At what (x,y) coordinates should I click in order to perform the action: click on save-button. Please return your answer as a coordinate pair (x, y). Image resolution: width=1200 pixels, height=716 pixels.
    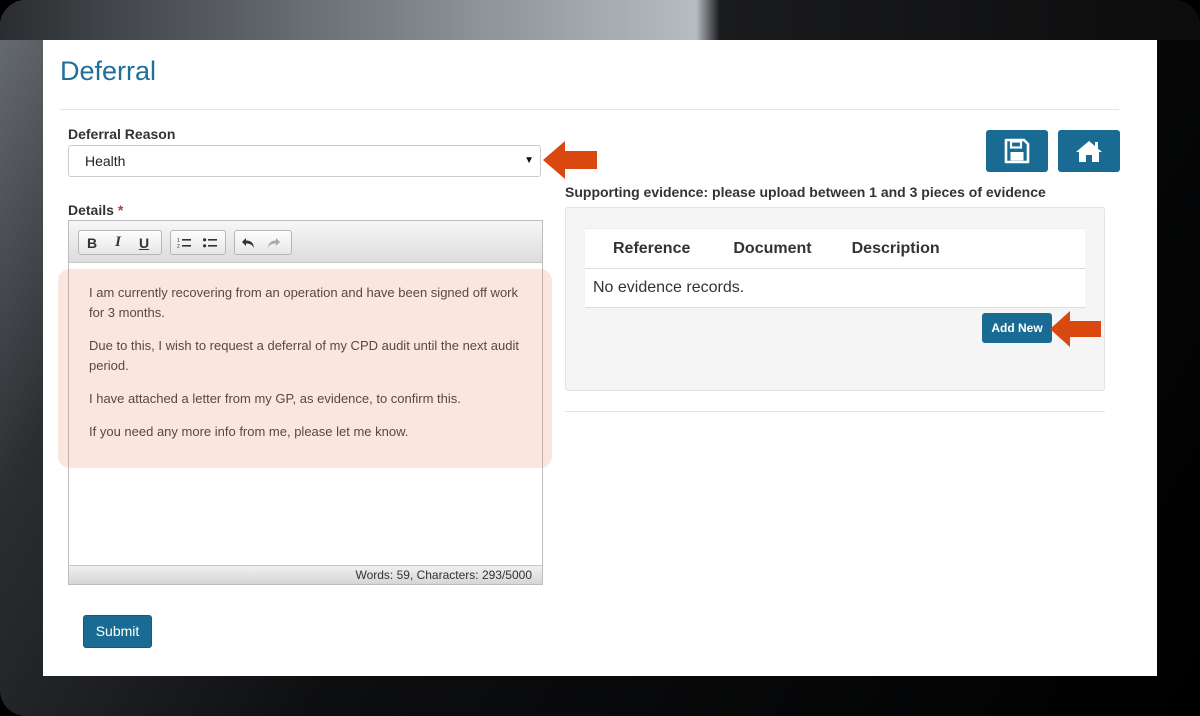
    Looking at the image, I should click on (1017, 151).